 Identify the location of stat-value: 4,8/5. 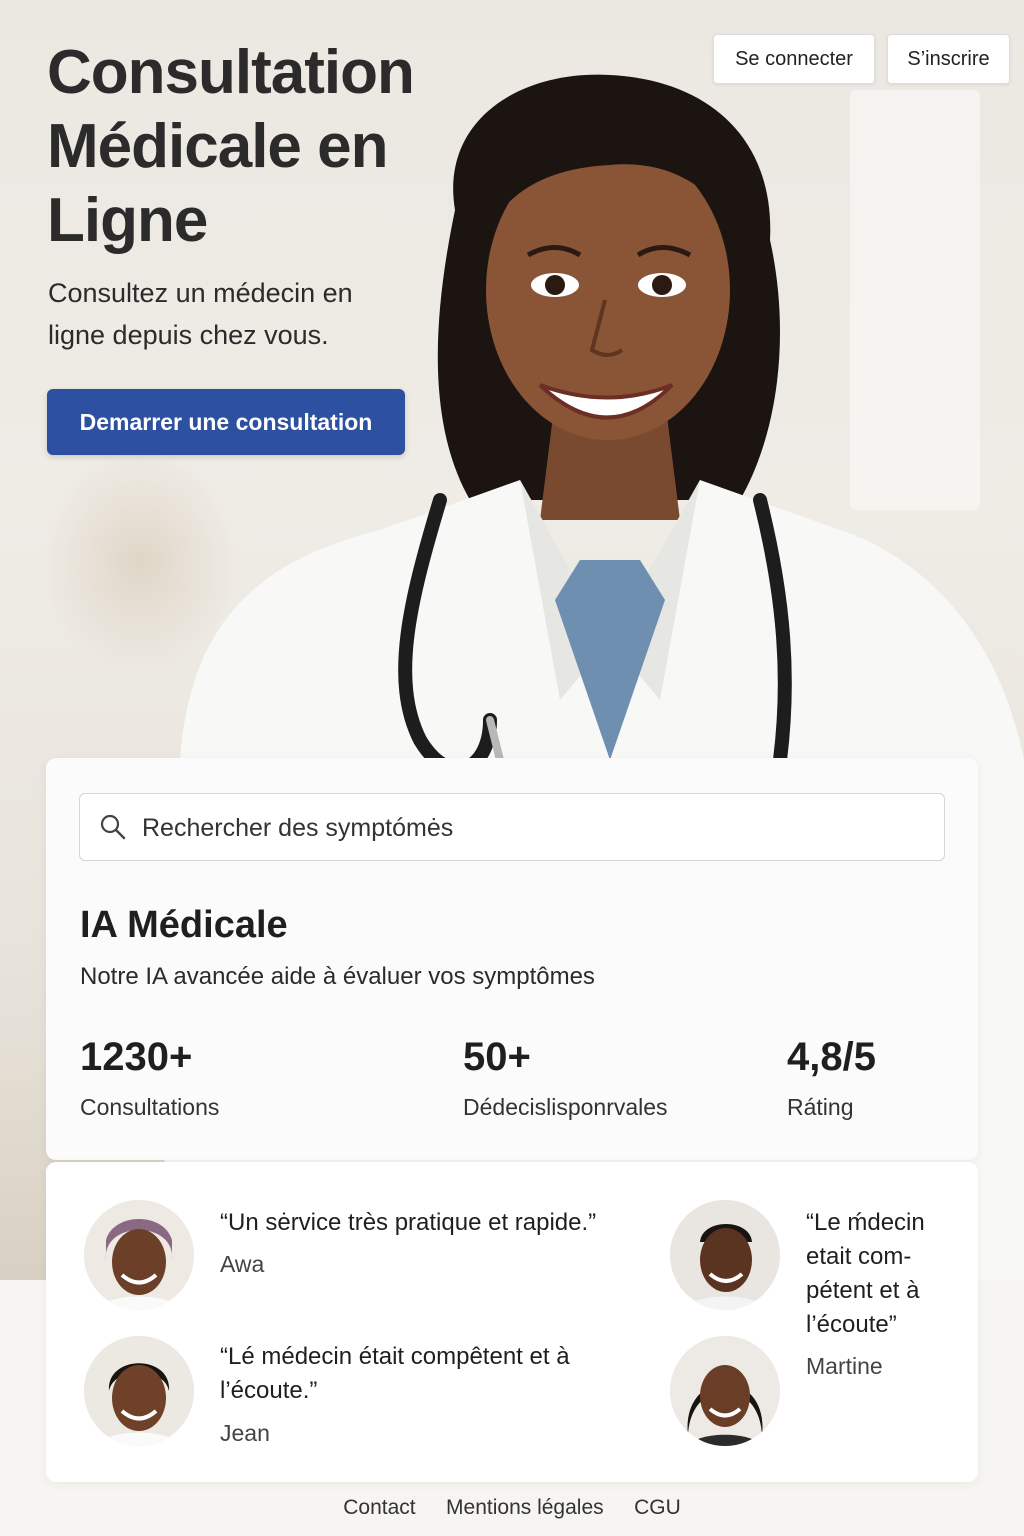
(831, 1057).